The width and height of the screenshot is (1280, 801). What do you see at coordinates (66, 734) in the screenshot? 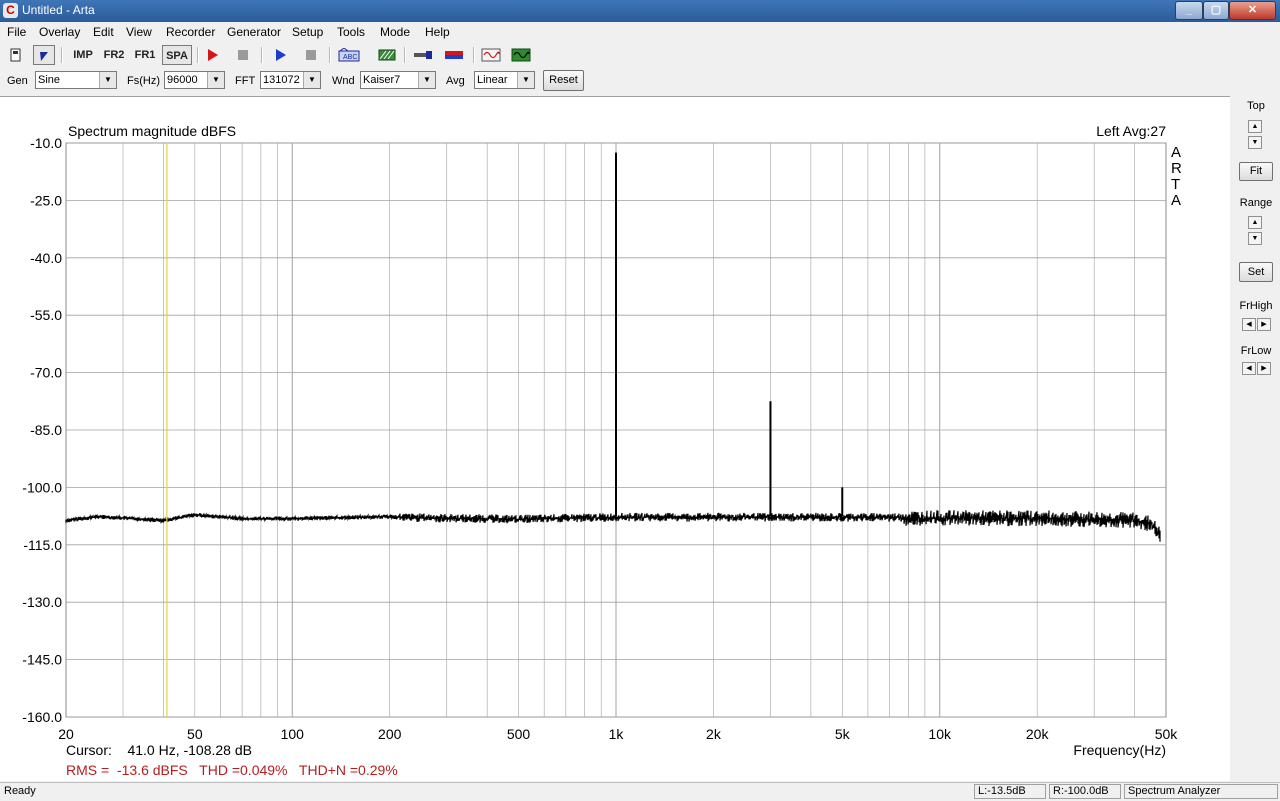
I see `x-tick-label: 20` at bounding box center [66, 734].